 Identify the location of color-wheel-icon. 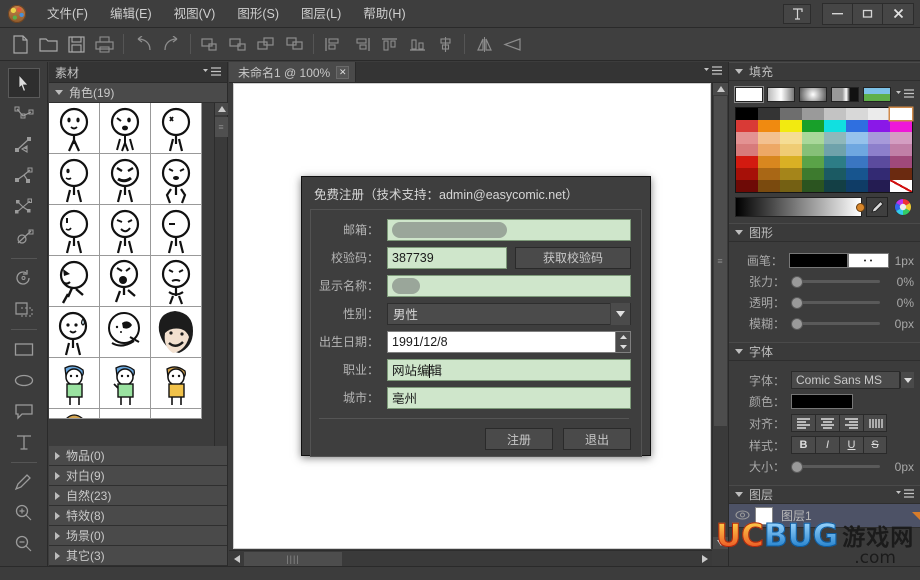
(903, 207).